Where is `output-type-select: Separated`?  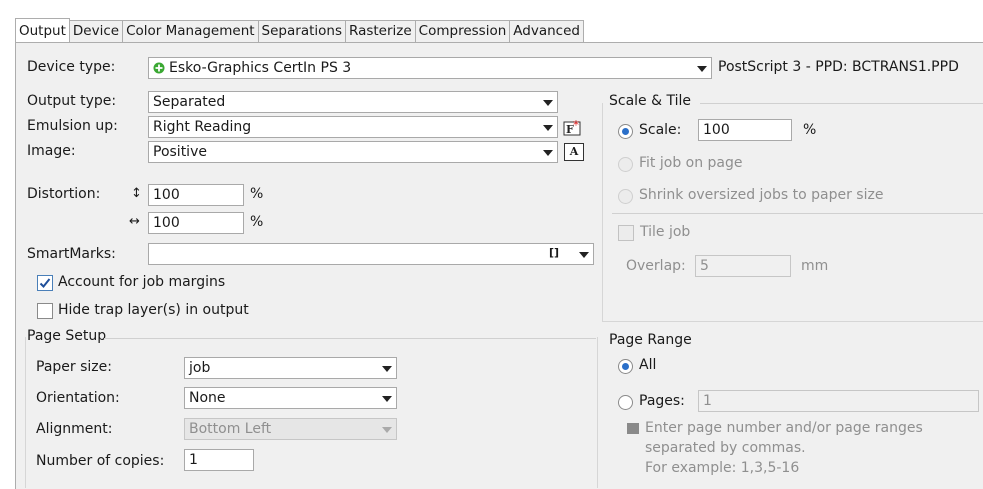 output-type-select: Separated is located at coordinates (353, 102).